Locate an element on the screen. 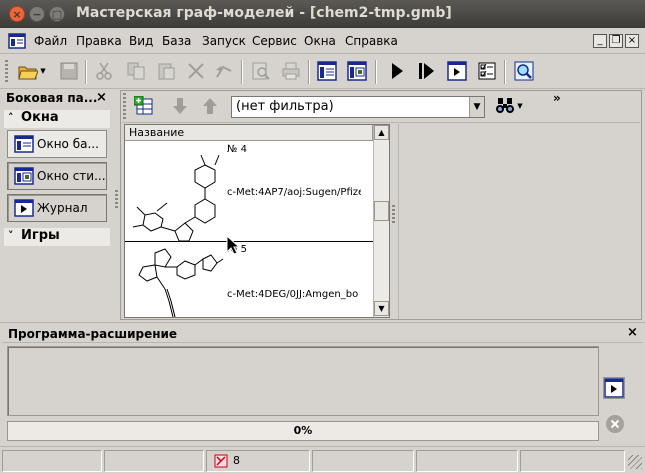 This screenshot has height=474, width=645. run-button is located at coordinates (397, 71).